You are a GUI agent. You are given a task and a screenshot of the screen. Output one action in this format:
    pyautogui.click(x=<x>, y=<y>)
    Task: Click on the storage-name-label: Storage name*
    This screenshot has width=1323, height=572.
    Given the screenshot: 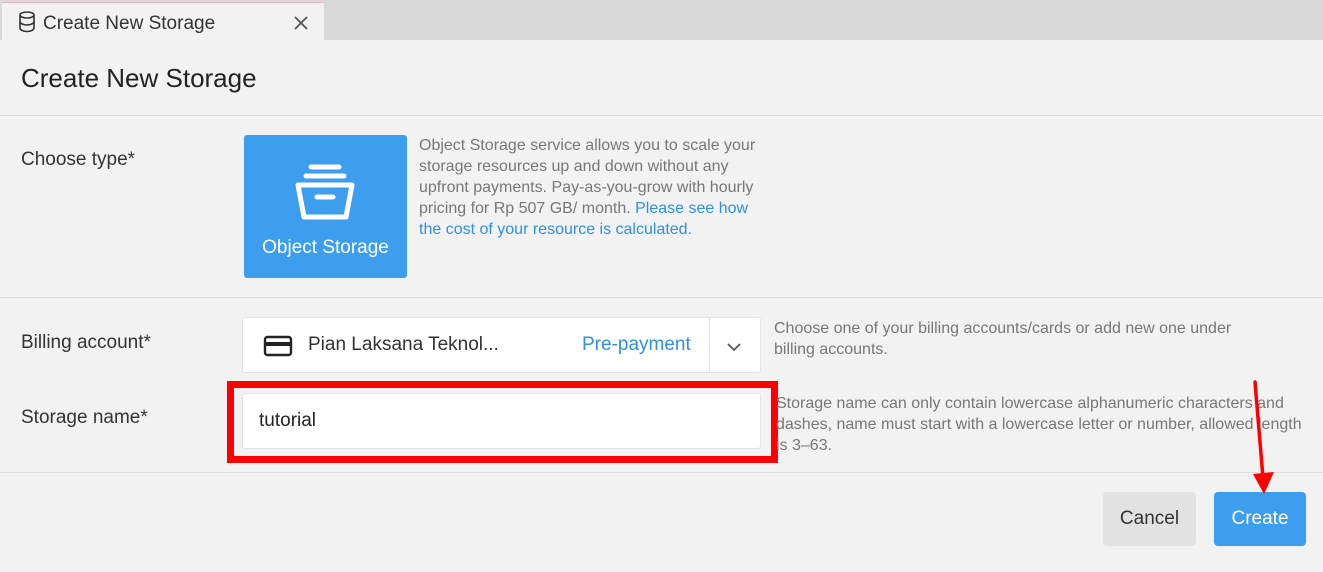 What is the action you would take?
    pyautogui.click(x=84, y=417)
    